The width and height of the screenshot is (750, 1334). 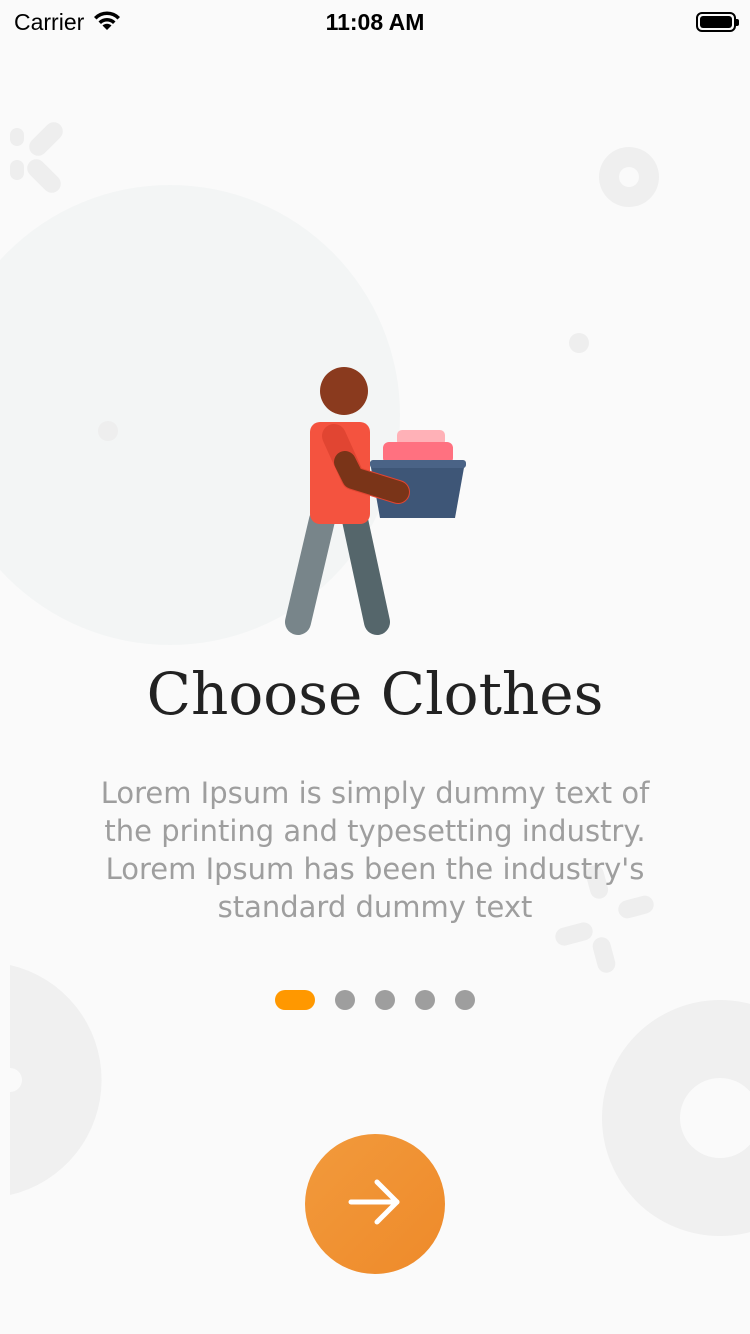 I want to click on page-indicator, so click(x=375, y=1000).